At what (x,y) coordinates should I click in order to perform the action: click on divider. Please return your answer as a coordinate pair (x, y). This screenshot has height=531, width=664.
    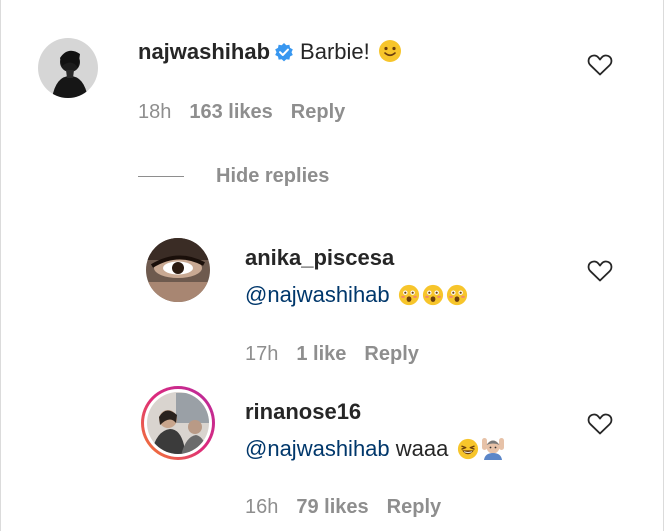
    Looking at the image, I should click on (161, 177).